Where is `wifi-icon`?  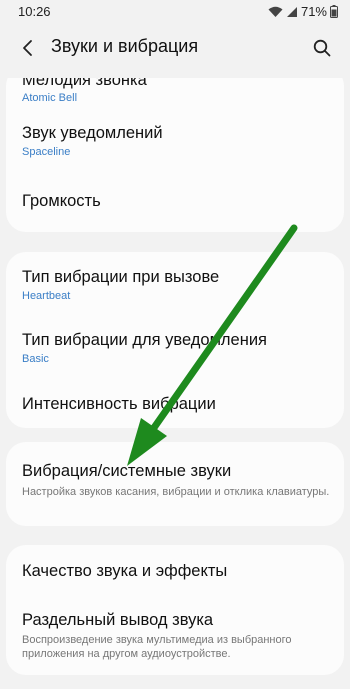 wifi-icon is located at coordinates (275, 12).